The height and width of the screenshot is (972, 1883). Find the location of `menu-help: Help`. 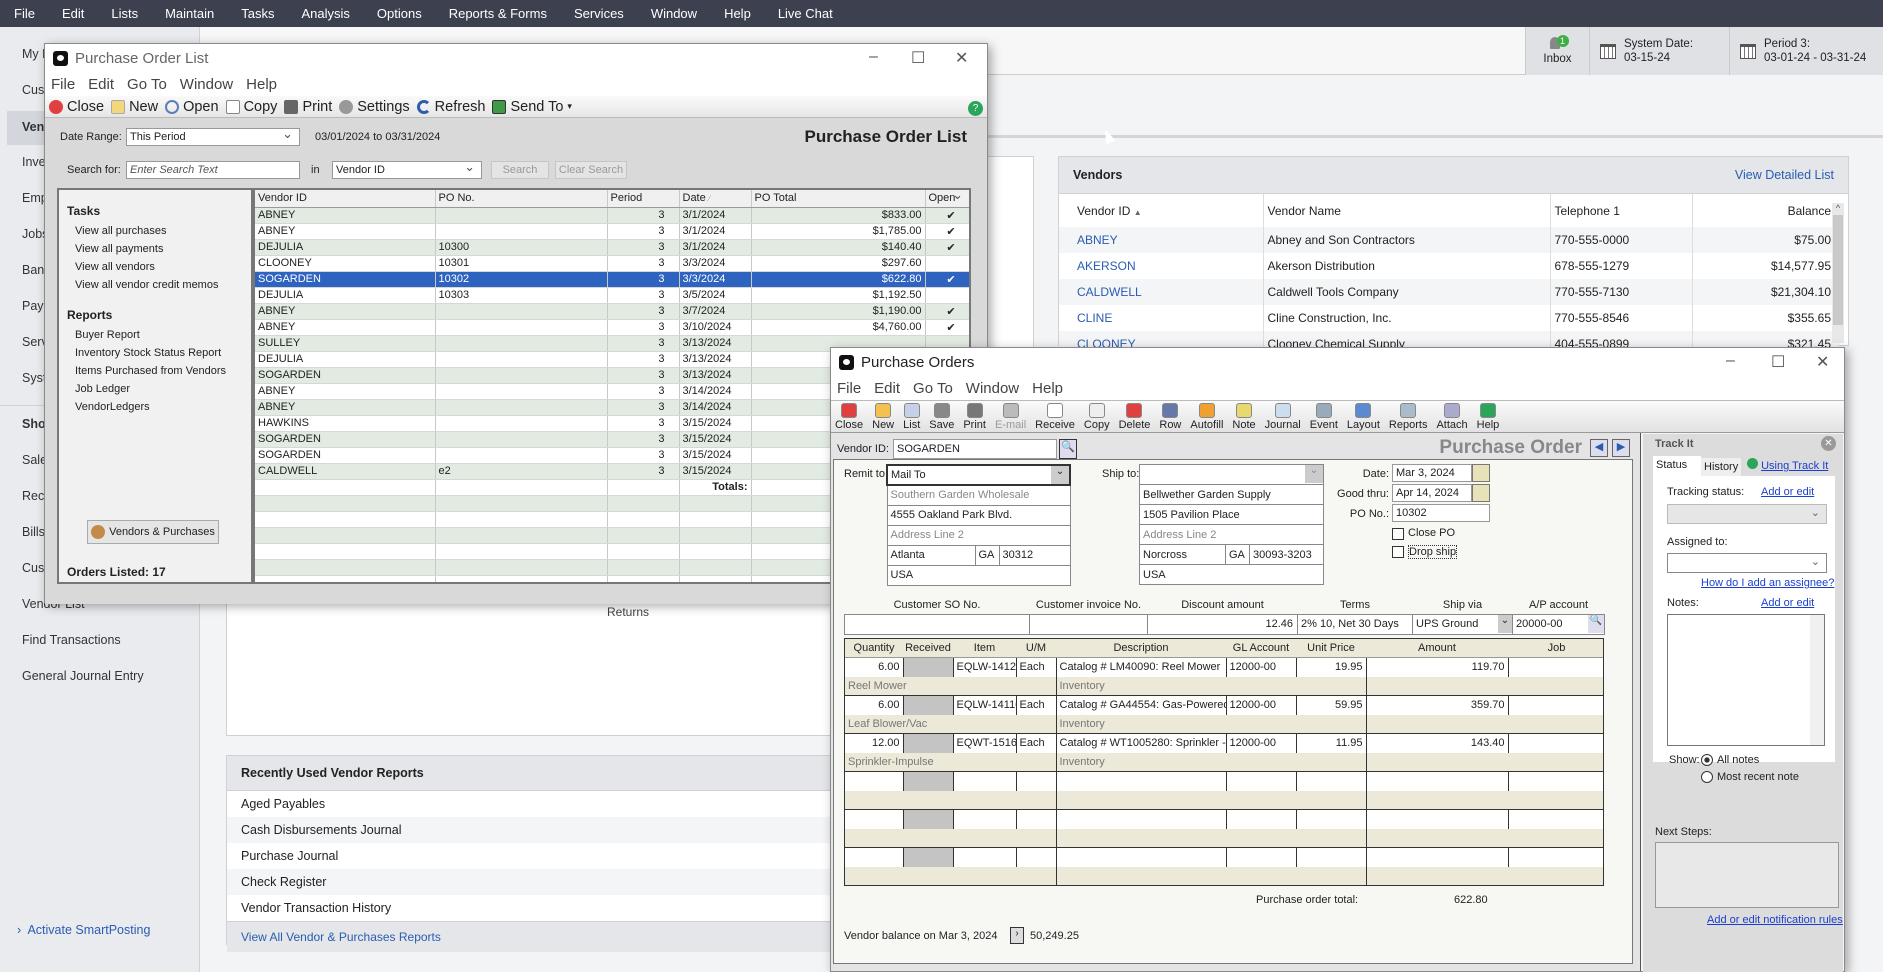

menu-help: Help is located at coordinates (737, 13).